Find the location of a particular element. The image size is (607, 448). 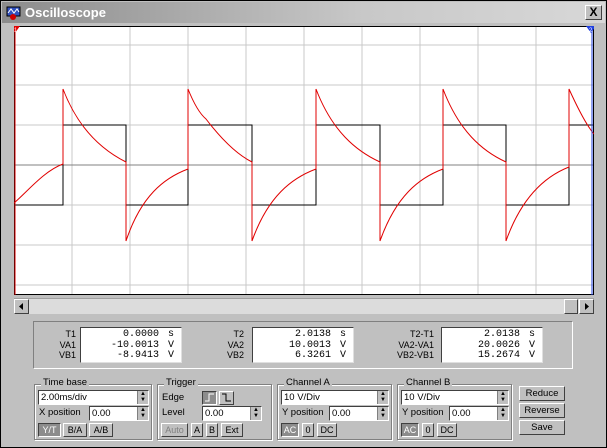

diff-values: 2.0138 s 20.0026 V 15.2674 V is located at coordinates (492, 345).